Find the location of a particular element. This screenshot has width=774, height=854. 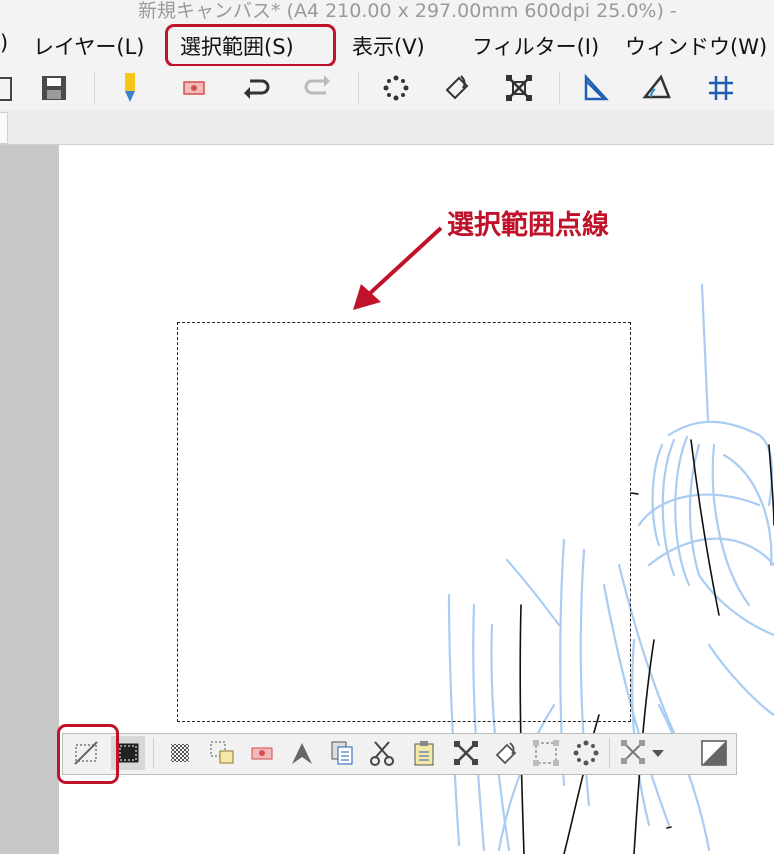

more-icon is located at coordinates (714, 753).